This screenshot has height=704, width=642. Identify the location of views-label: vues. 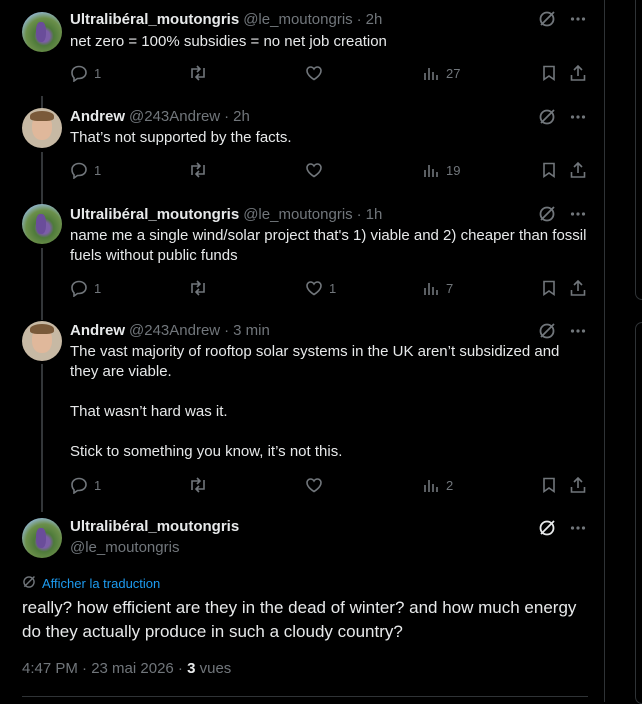
(213, 668).